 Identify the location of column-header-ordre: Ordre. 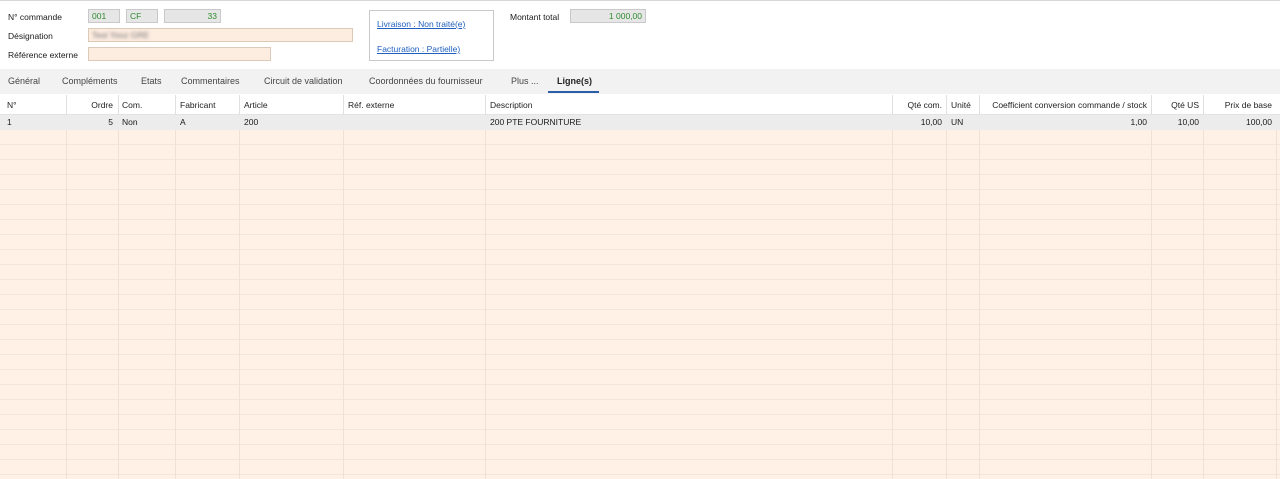
(92, 105).